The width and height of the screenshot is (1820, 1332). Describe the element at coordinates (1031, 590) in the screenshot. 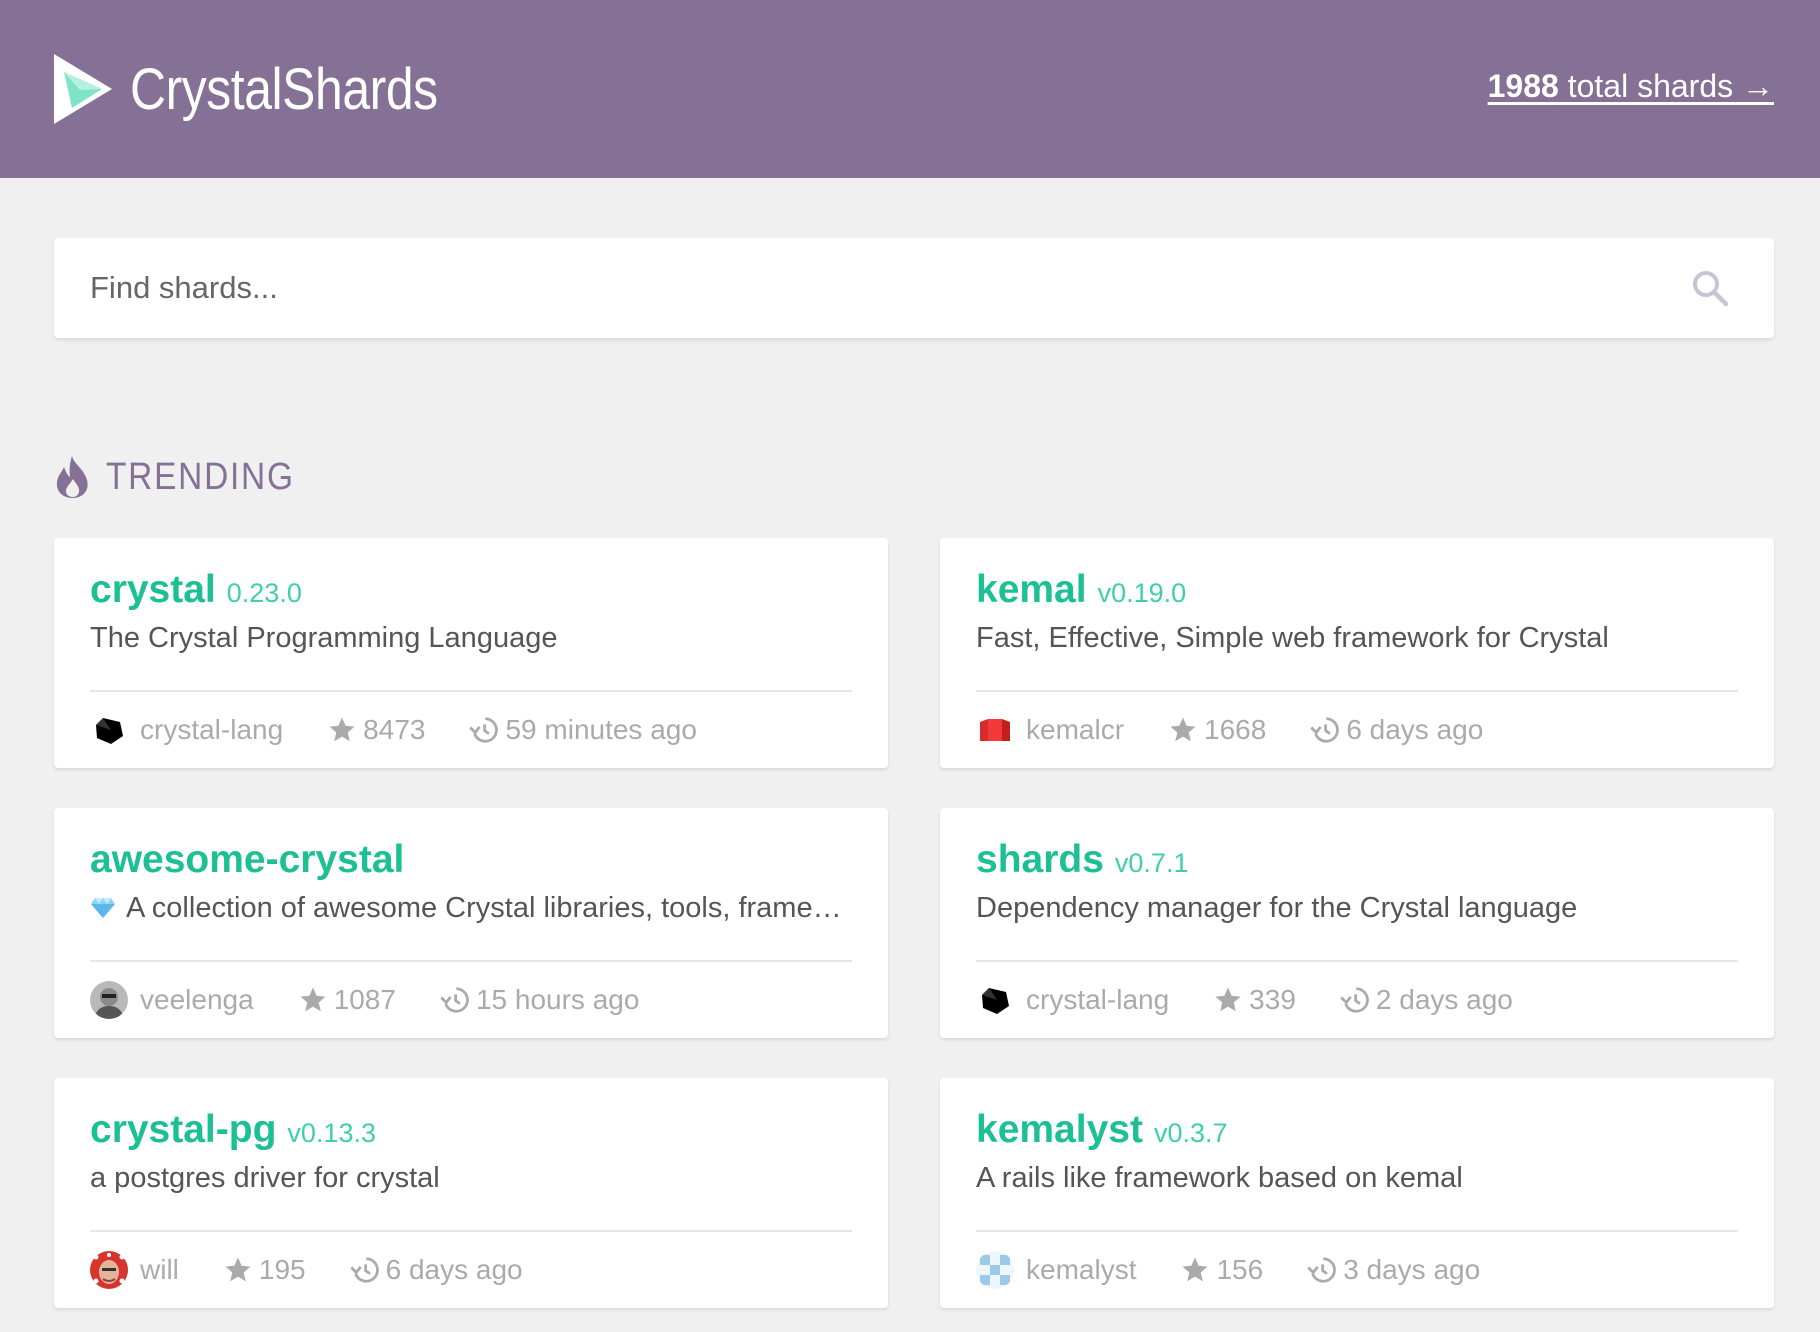

I see `shard-name-link: kemal` at that location.